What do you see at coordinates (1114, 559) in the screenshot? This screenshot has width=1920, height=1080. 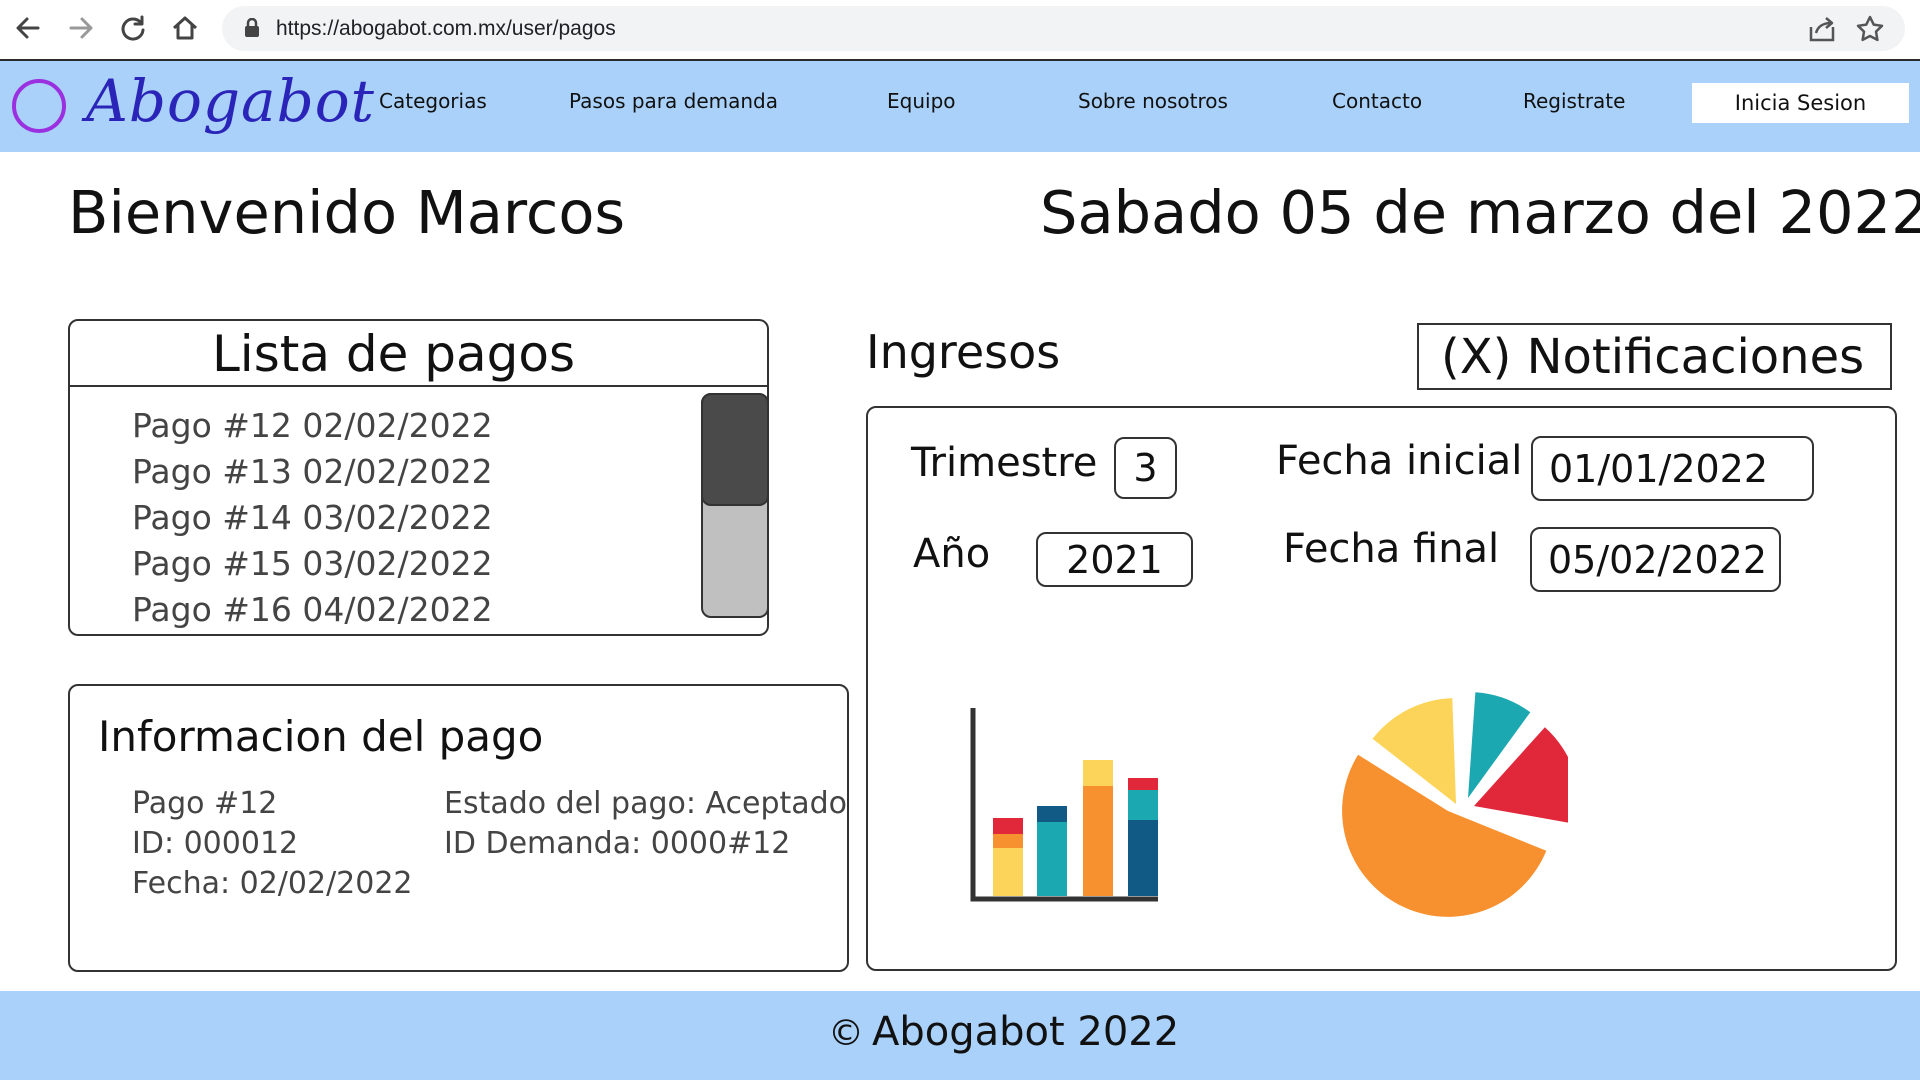 I see `anio-input` at bounding box center [1114, 559].